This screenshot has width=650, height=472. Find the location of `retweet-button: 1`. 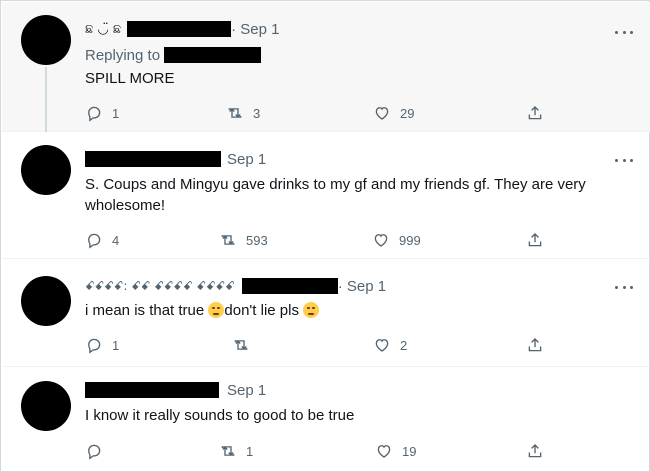

retweet-button: 1 is located at coordinates (236, 451).